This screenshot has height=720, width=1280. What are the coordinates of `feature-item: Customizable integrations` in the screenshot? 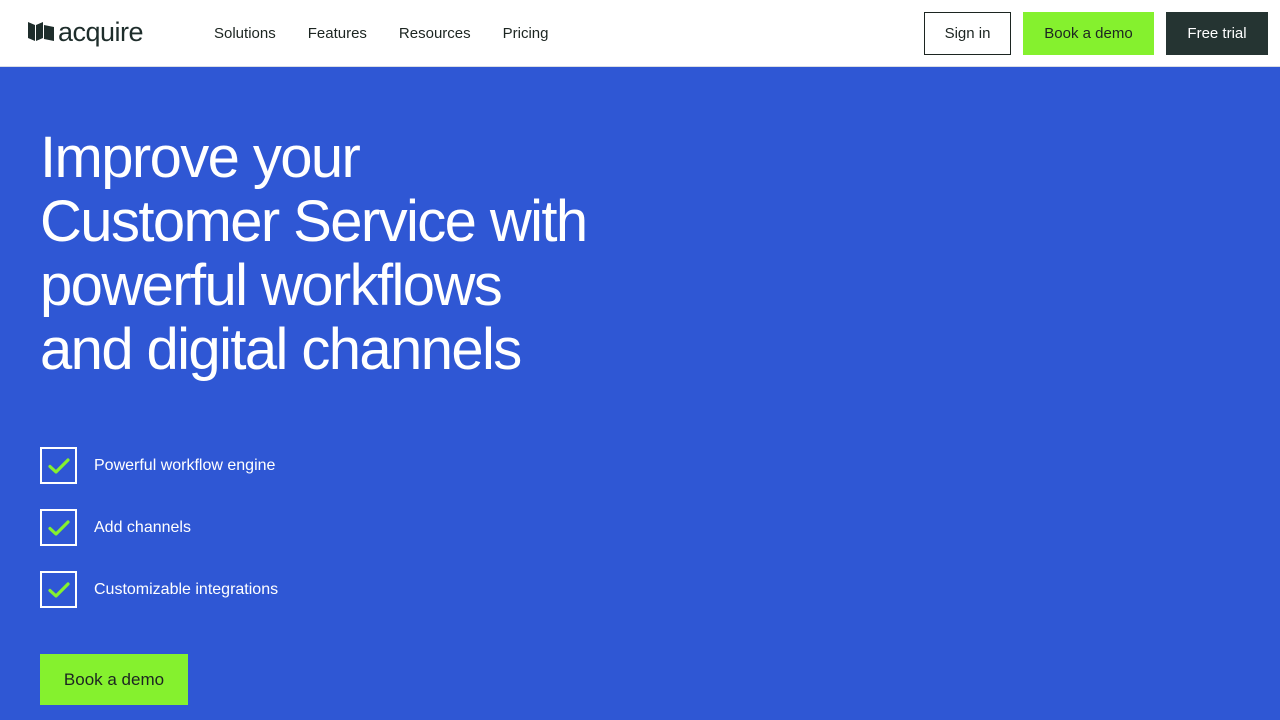 It's located at (159, 589).